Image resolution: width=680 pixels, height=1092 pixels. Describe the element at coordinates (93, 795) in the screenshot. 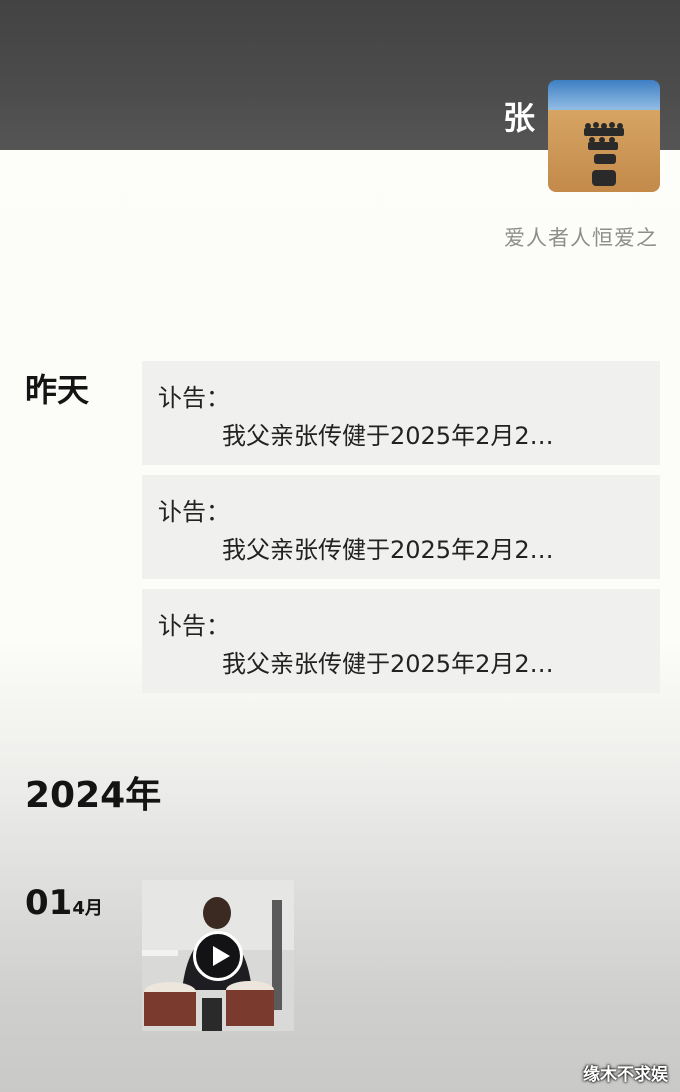

I see `year-label: 2024年` at that location.